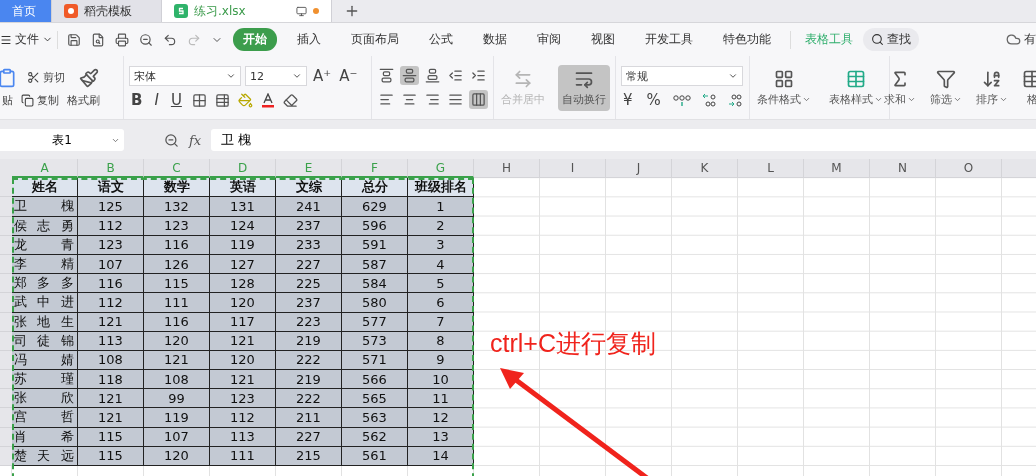 Image resolution: width=1036 pixels, height=476 pixels. I want to click on table-cell: 577, so click(375, 322).